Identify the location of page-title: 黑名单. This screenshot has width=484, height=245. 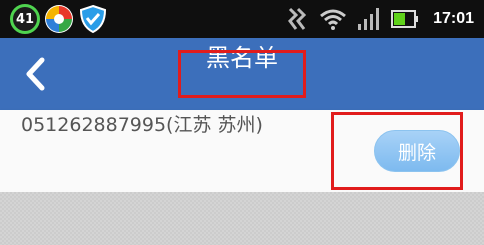
(242, 58).